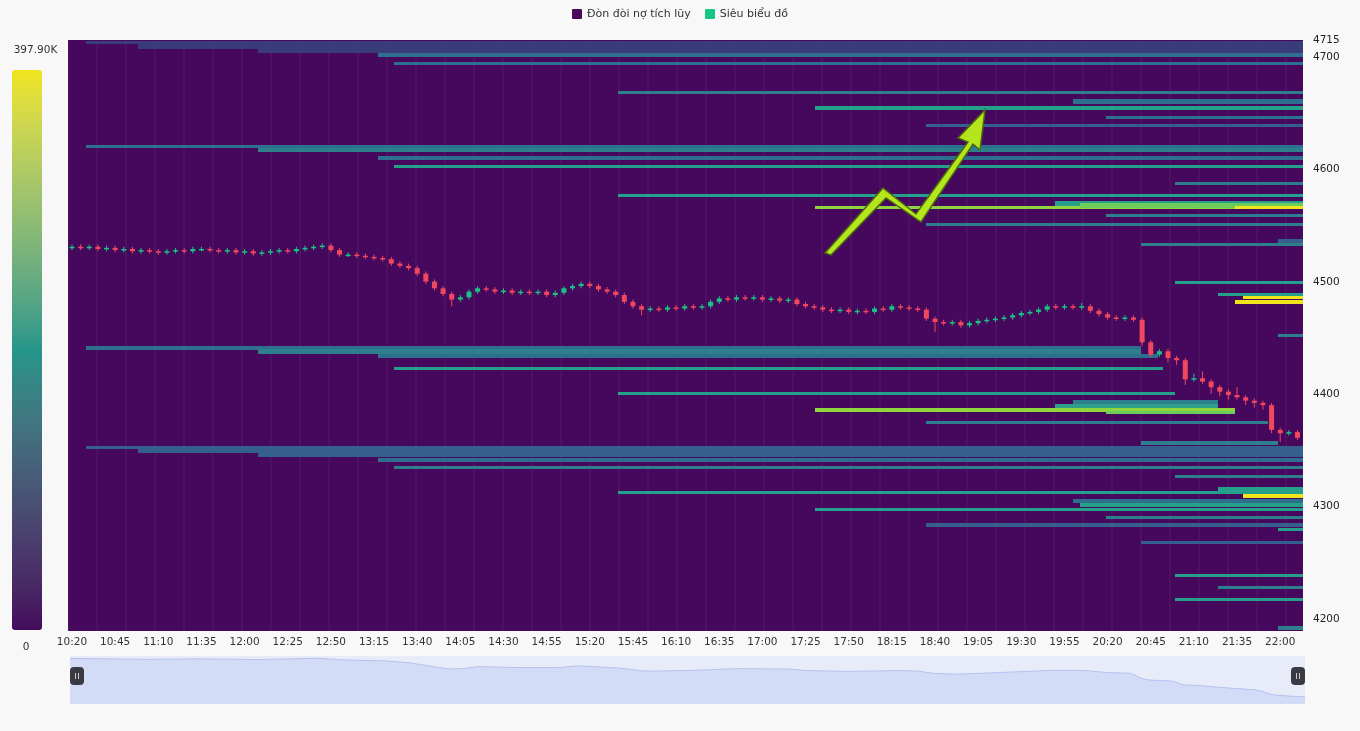 Image resolution: width=1360 pixels, height=731 pixels. What do you see at coordinates (805, 641) in the screenshot?
I see `x-axis-label: 17:25` at bounding box center [805, 641].